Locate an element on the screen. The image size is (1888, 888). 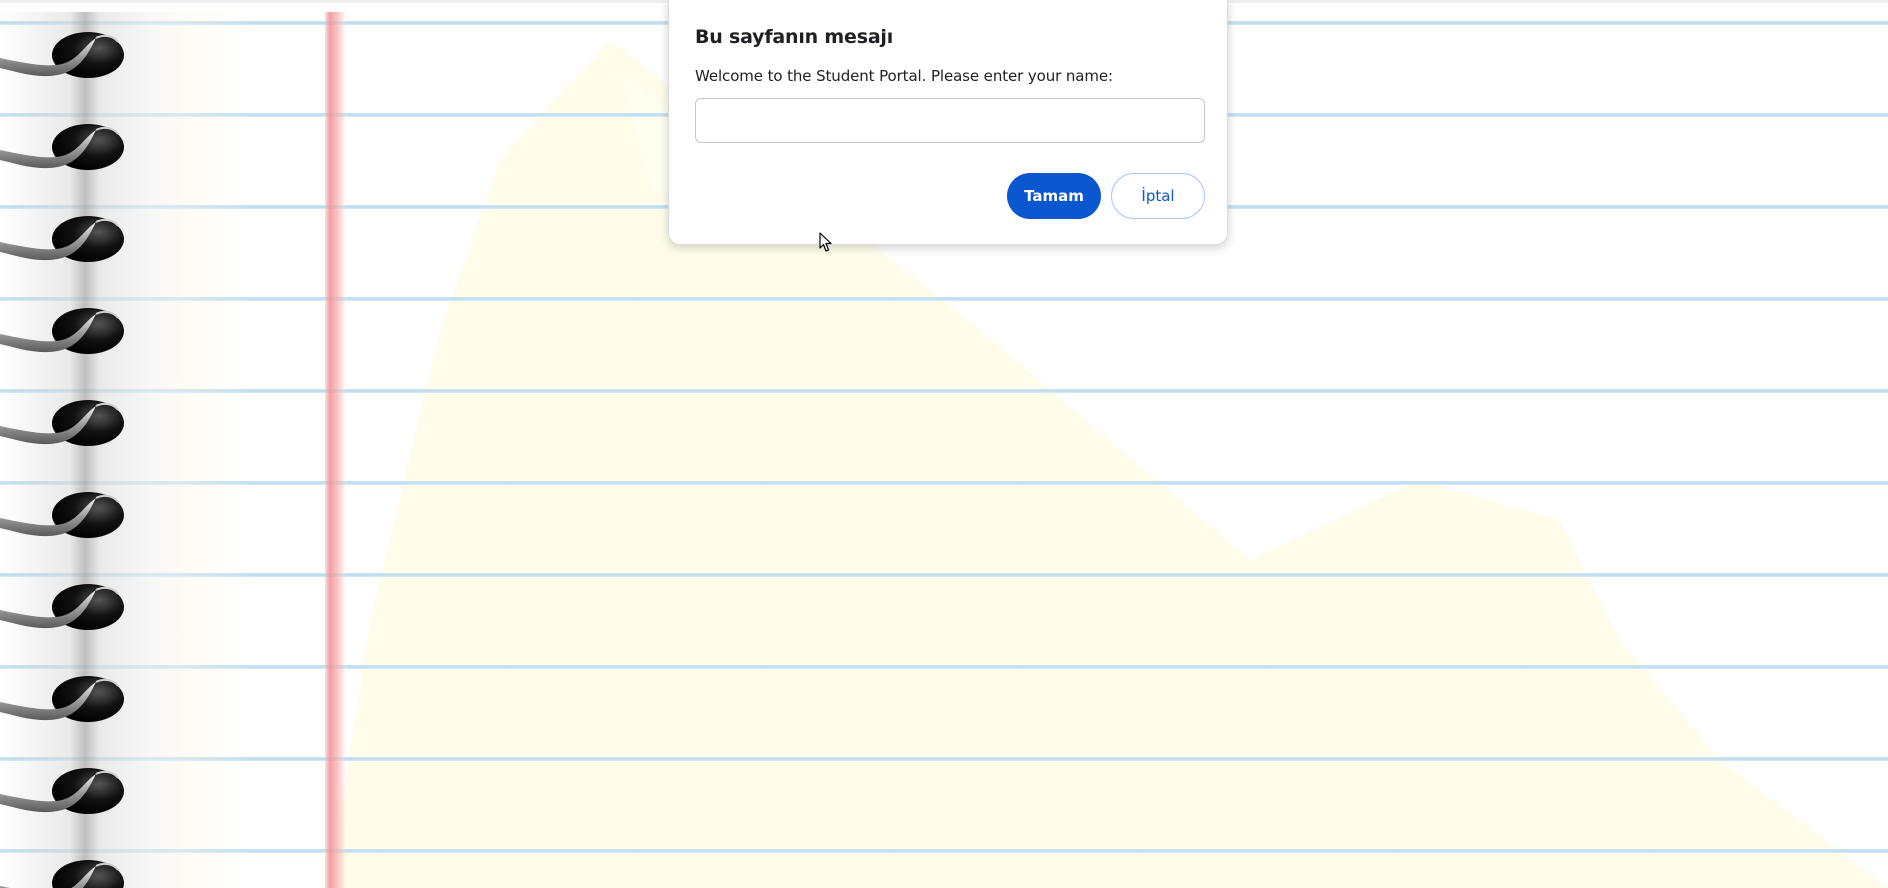
mouse-pointer-icon is located at coordinates (825, 242).